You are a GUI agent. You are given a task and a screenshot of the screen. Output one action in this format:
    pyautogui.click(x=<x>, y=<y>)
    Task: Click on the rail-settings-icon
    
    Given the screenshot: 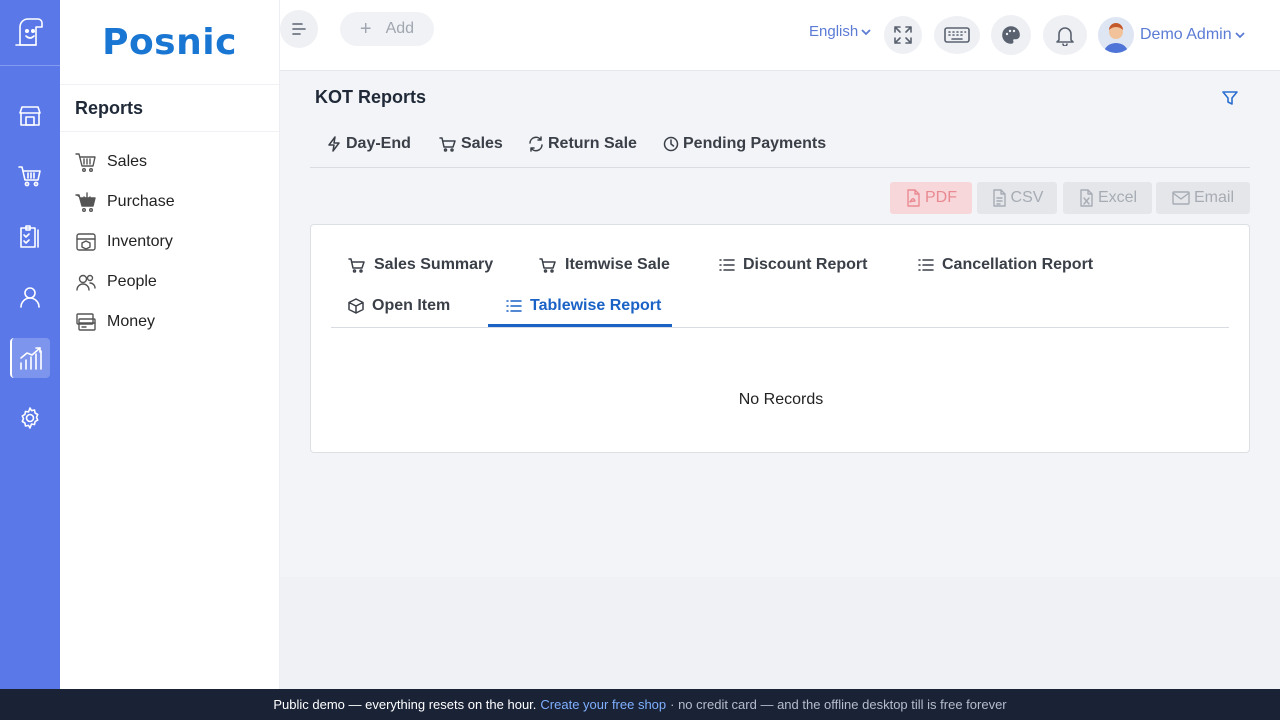 What is the action you would take?
    pyautogui.click(x=30, y=418)
    